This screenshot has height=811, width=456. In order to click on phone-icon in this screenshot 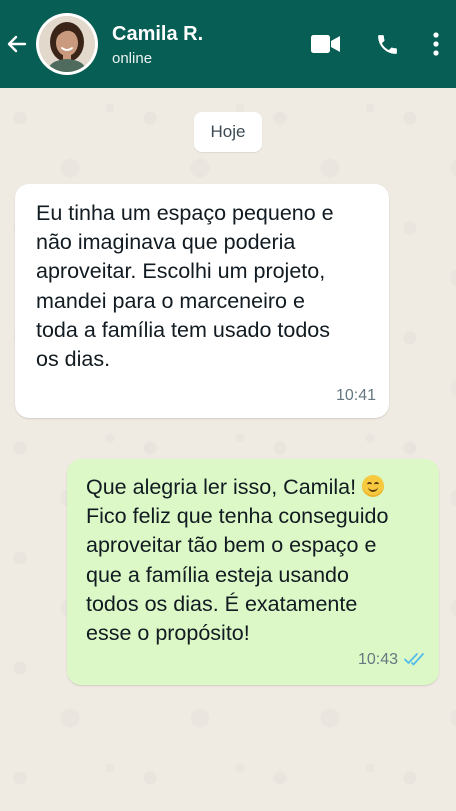, I will do `click(387, 44)`.